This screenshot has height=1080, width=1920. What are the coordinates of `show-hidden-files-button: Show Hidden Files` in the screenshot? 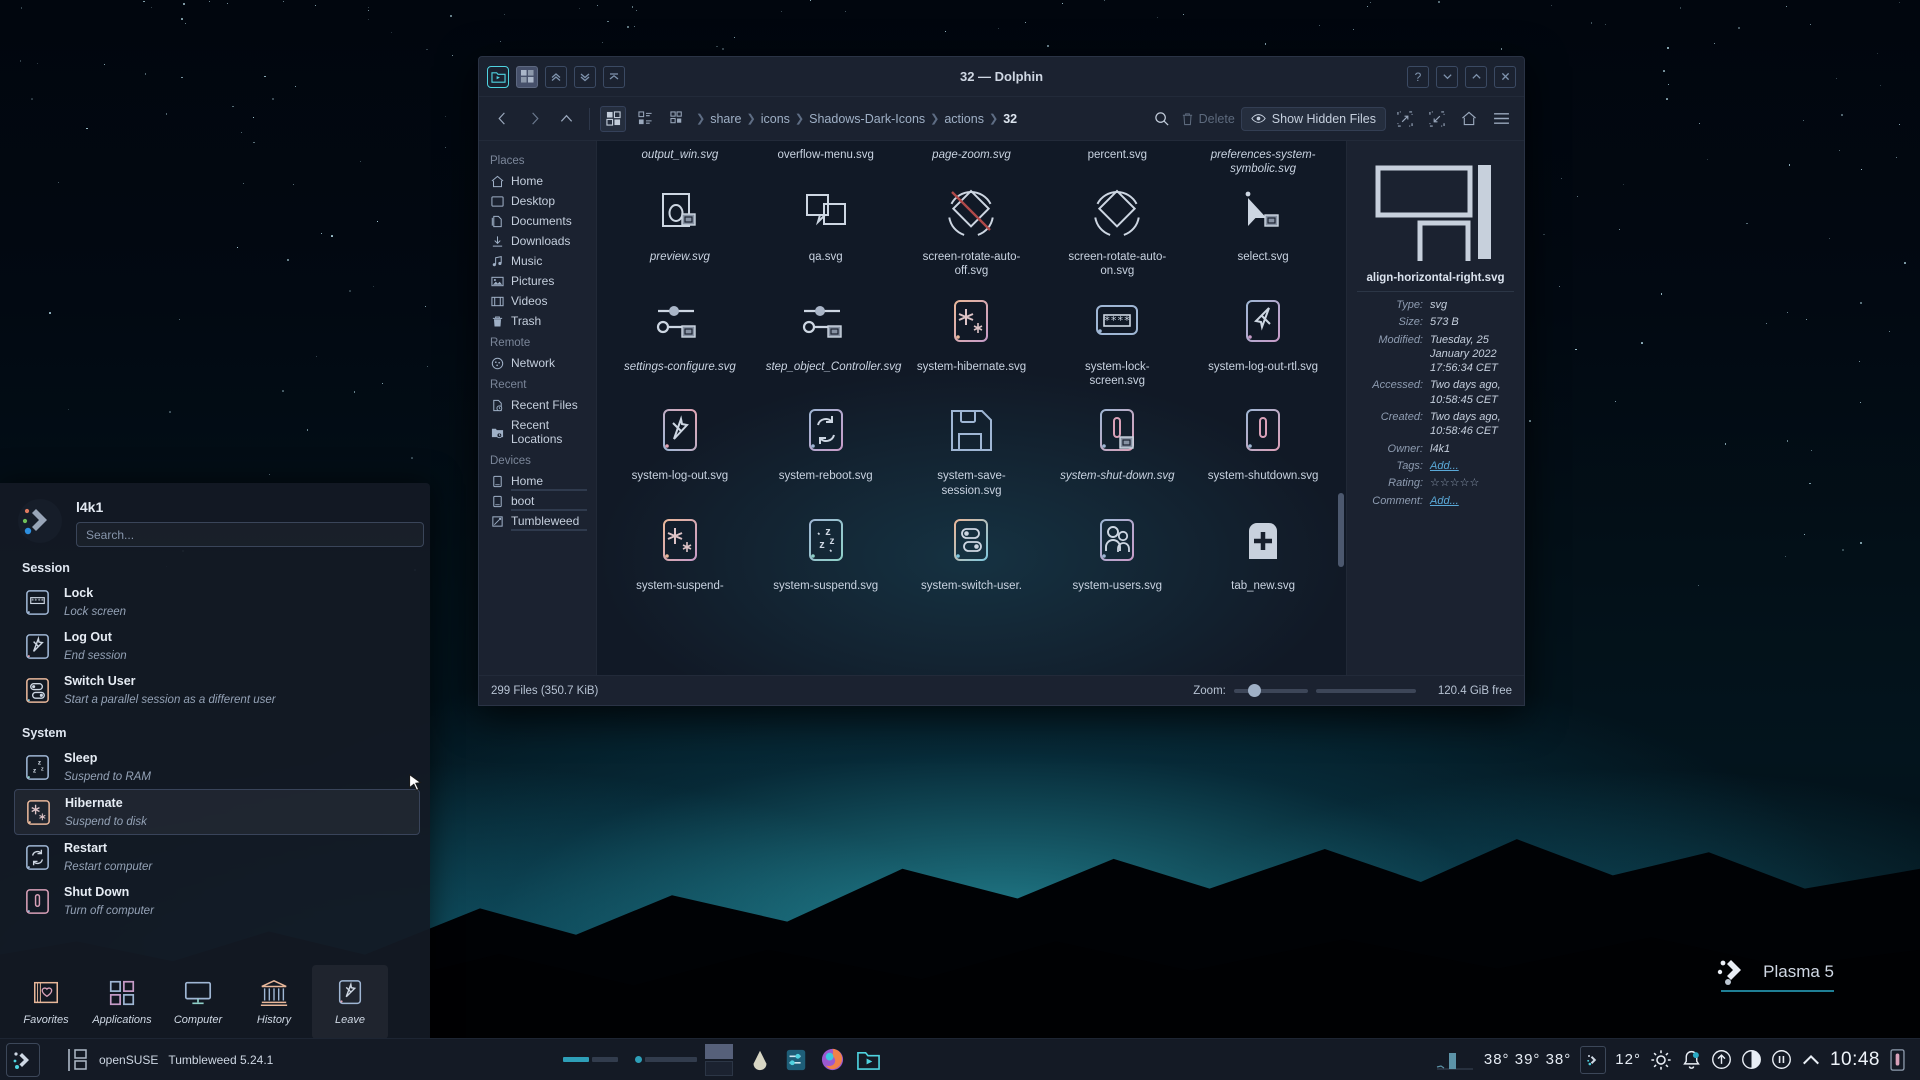 It's located at (1313, 118).